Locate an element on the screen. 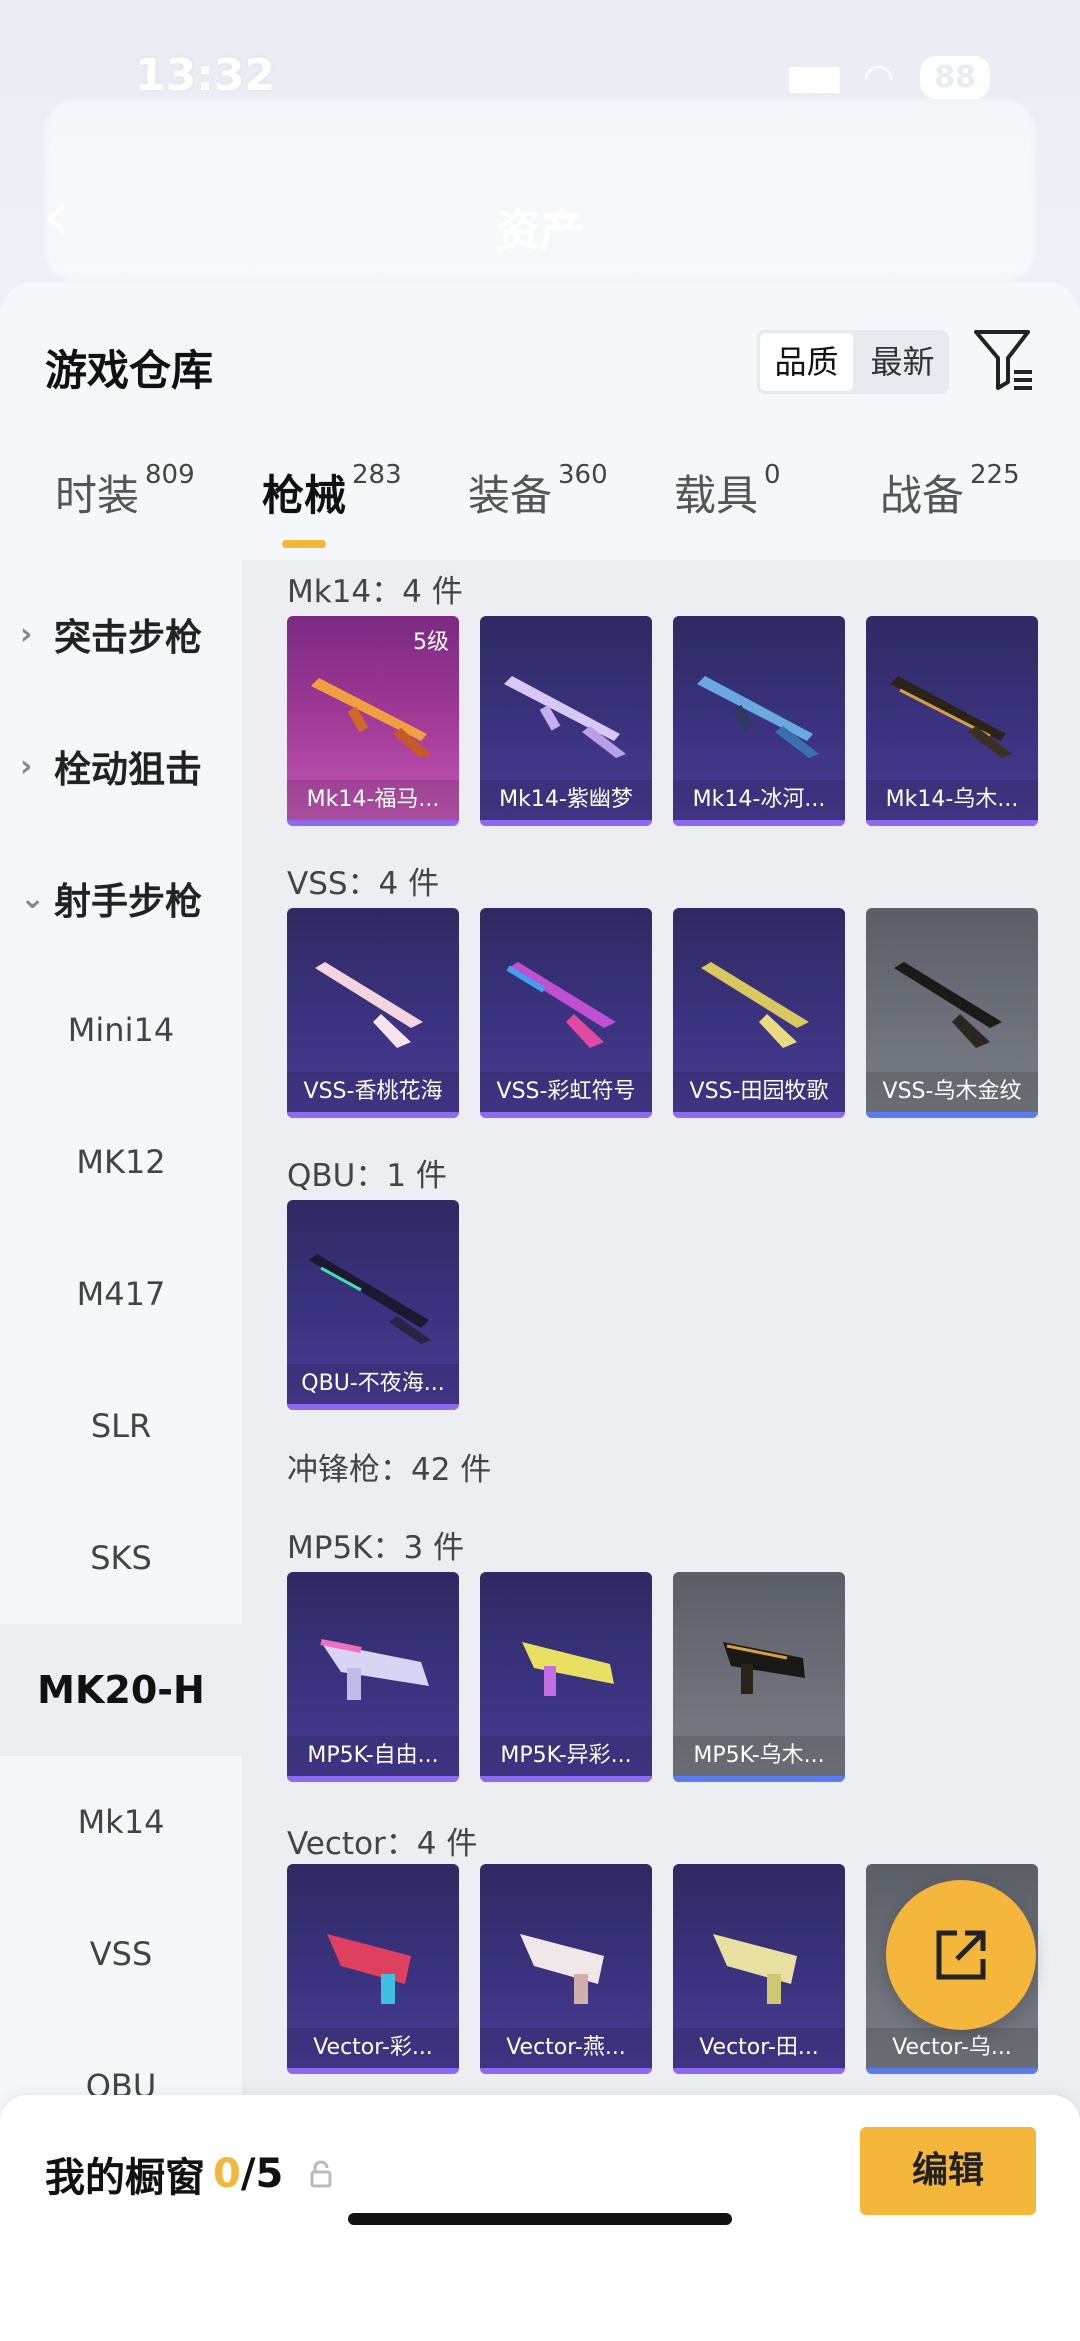  lock-icon is located at coordinates (321, 2174).